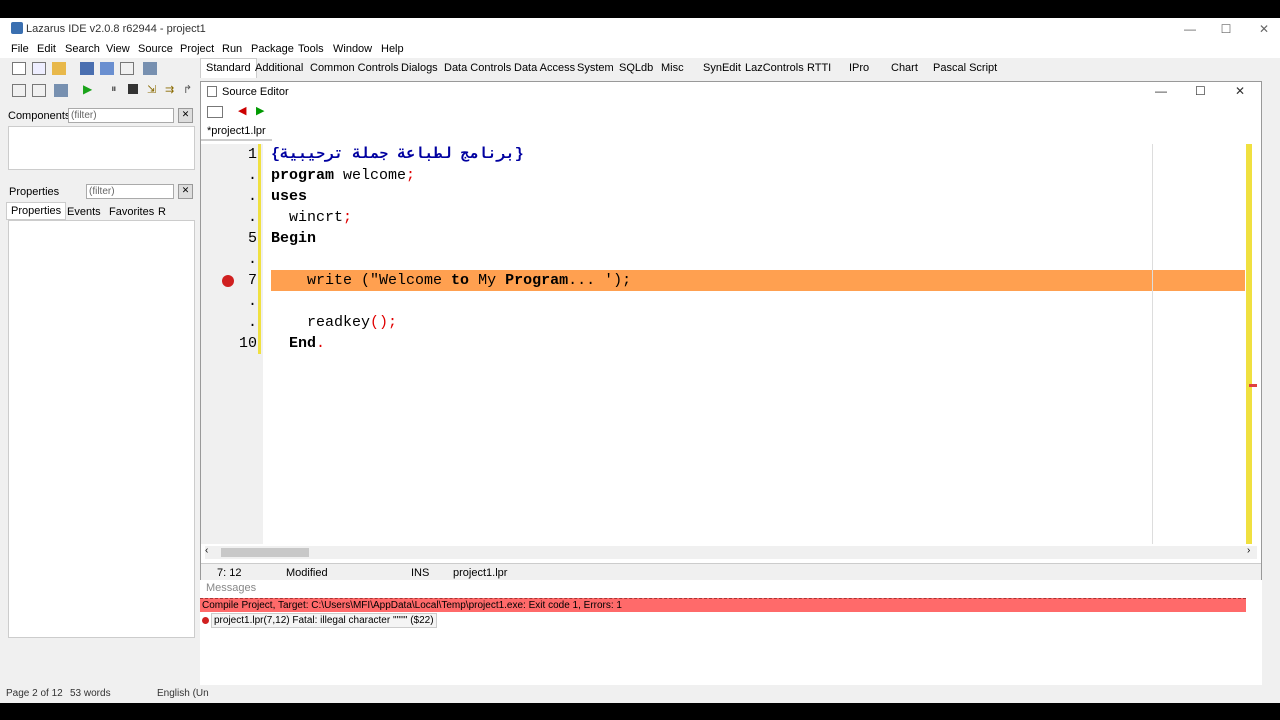 The height and width of the screenshot is (720, 1280). I want to click on palette-tab-synedit: SynEdit, so click(722, 68).